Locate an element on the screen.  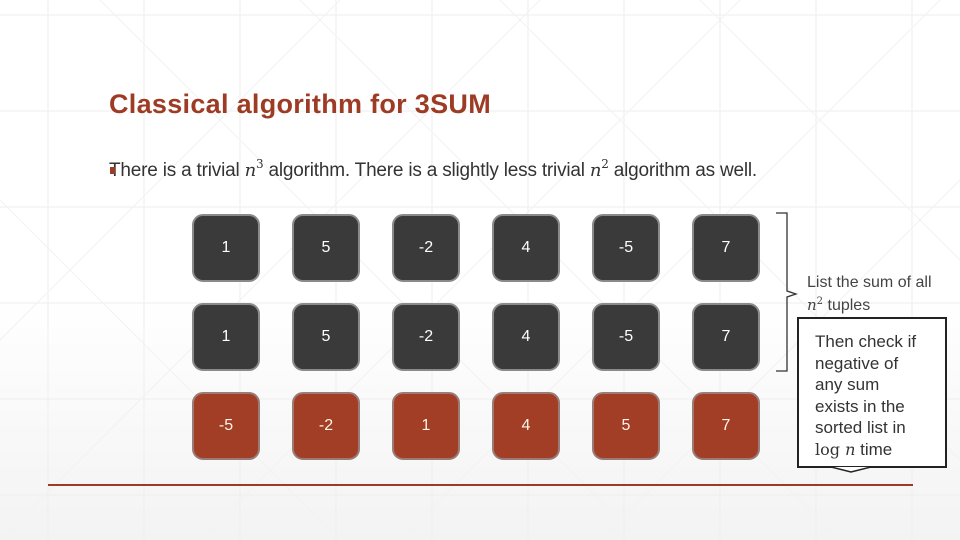
callout-tail-icon is located at coordinates (851, 469).